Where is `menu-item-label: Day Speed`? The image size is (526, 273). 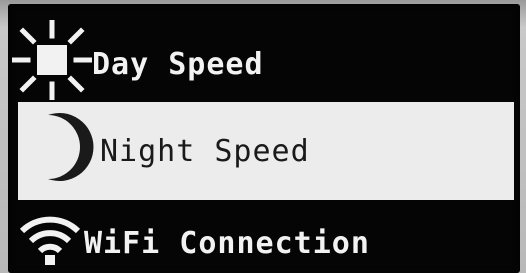 menu-item-label: Day Speed is located at coordinates (178, 64).